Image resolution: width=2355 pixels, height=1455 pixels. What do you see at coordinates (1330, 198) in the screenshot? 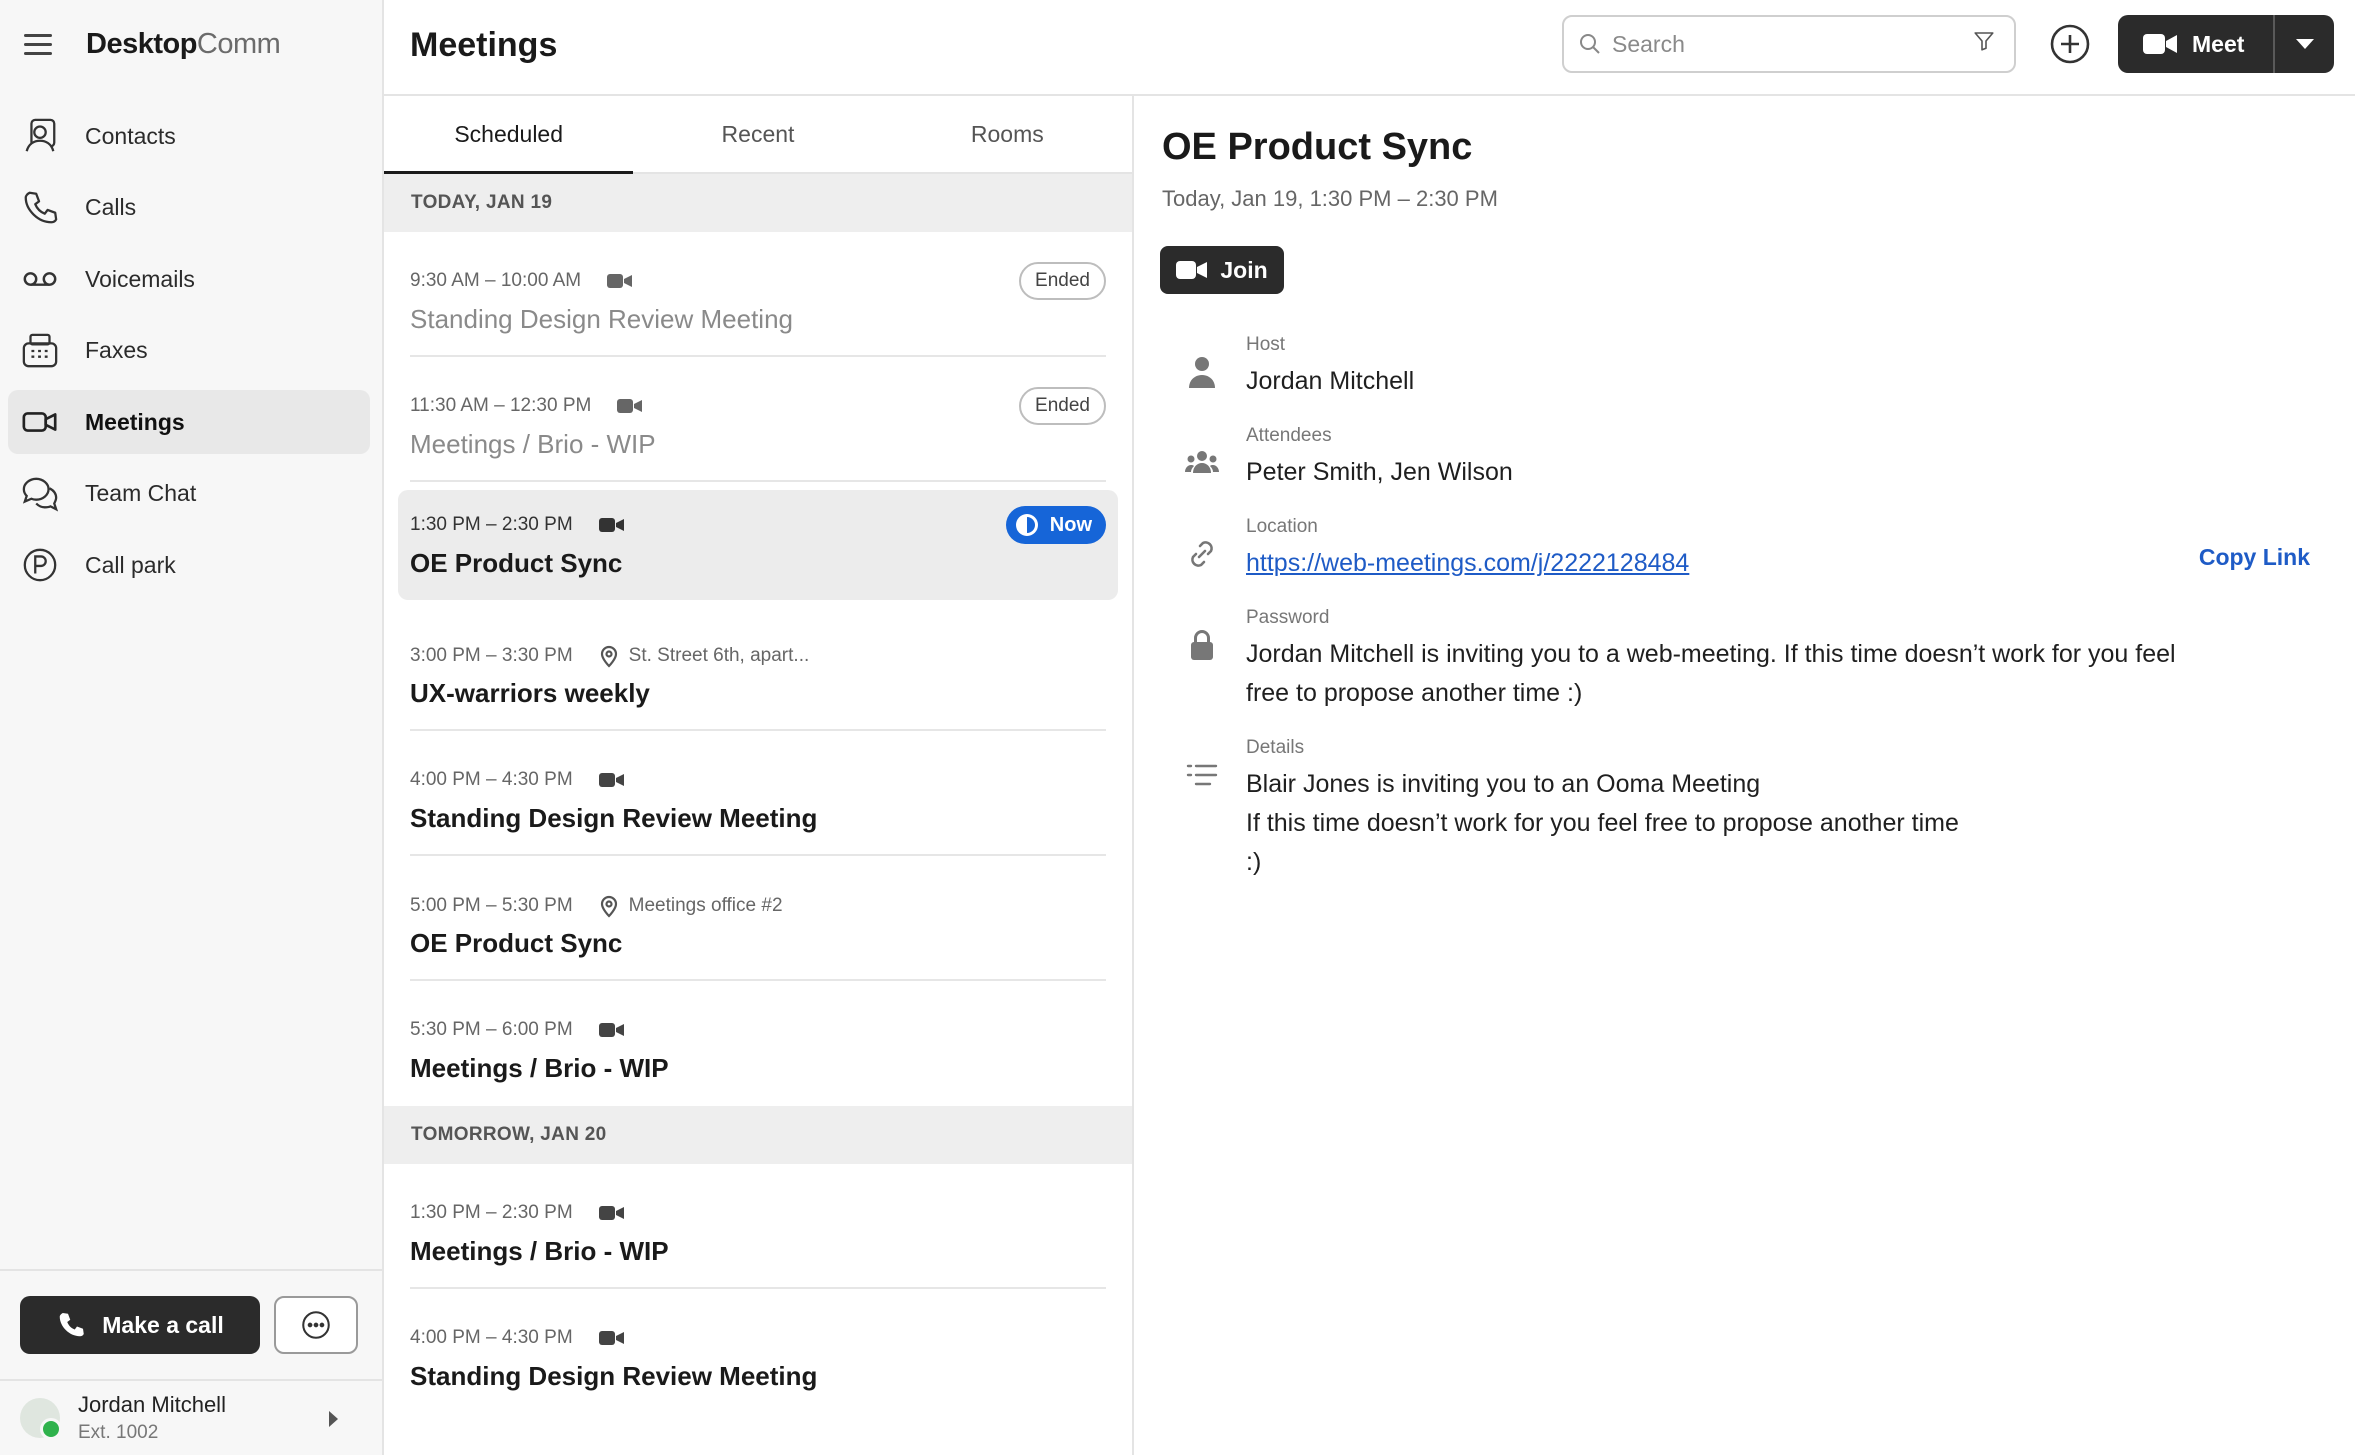
I see `meeting-detail-datetime: Today, Jan 19, 1:30 PM – 2:30 PM` at bounding box center [1330, 198].